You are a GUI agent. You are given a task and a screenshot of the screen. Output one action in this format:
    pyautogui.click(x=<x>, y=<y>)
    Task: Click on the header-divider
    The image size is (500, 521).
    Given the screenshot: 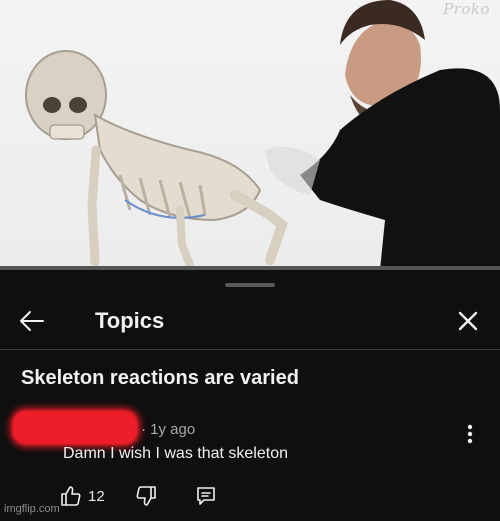 What is the action you would take?
    pyautogui.click(x=250, y=349)
    